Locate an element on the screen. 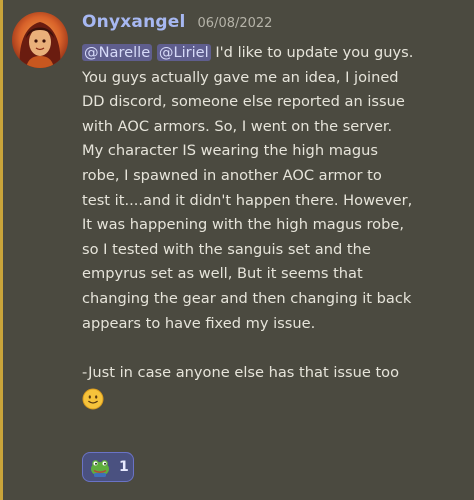  message-header: Onyxangel 06/08/2022 is located at coordinates (177, 22).